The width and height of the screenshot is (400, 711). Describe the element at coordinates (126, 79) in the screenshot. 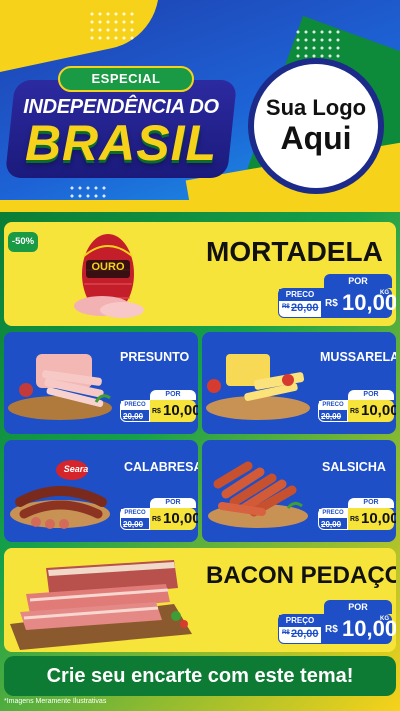

I see `title-tag: ESPECIAL` at that location.